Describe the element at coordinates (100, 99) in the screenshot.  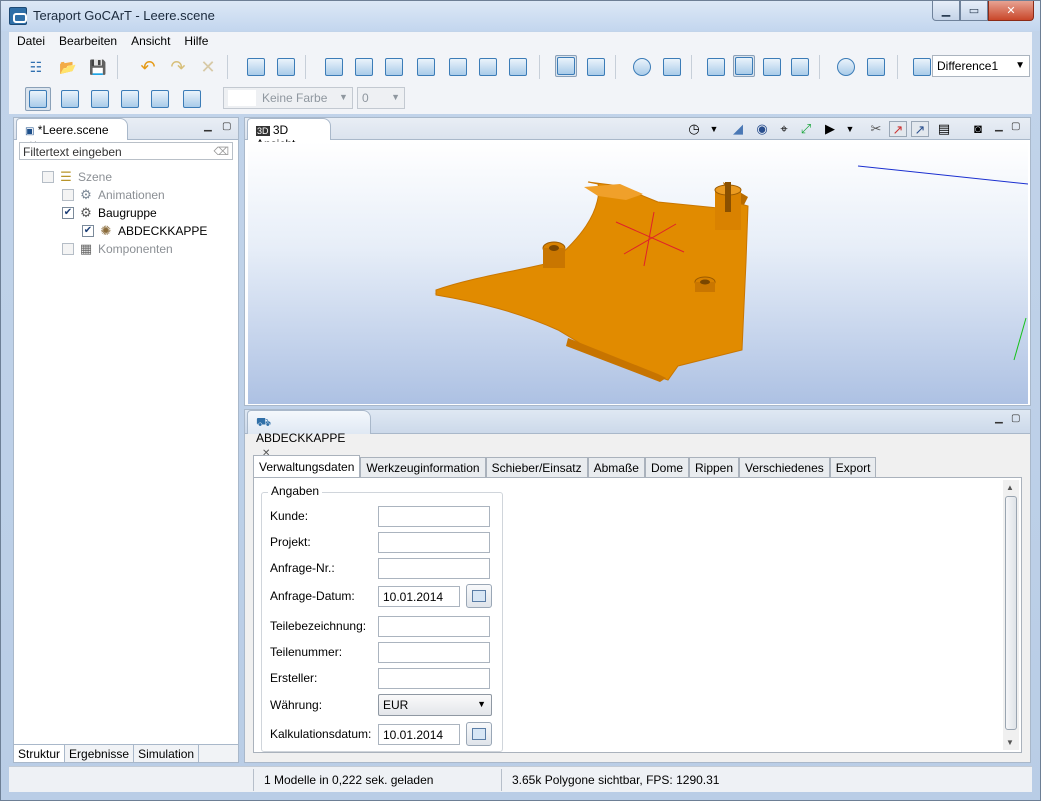
I see `transform-icon` at that location.